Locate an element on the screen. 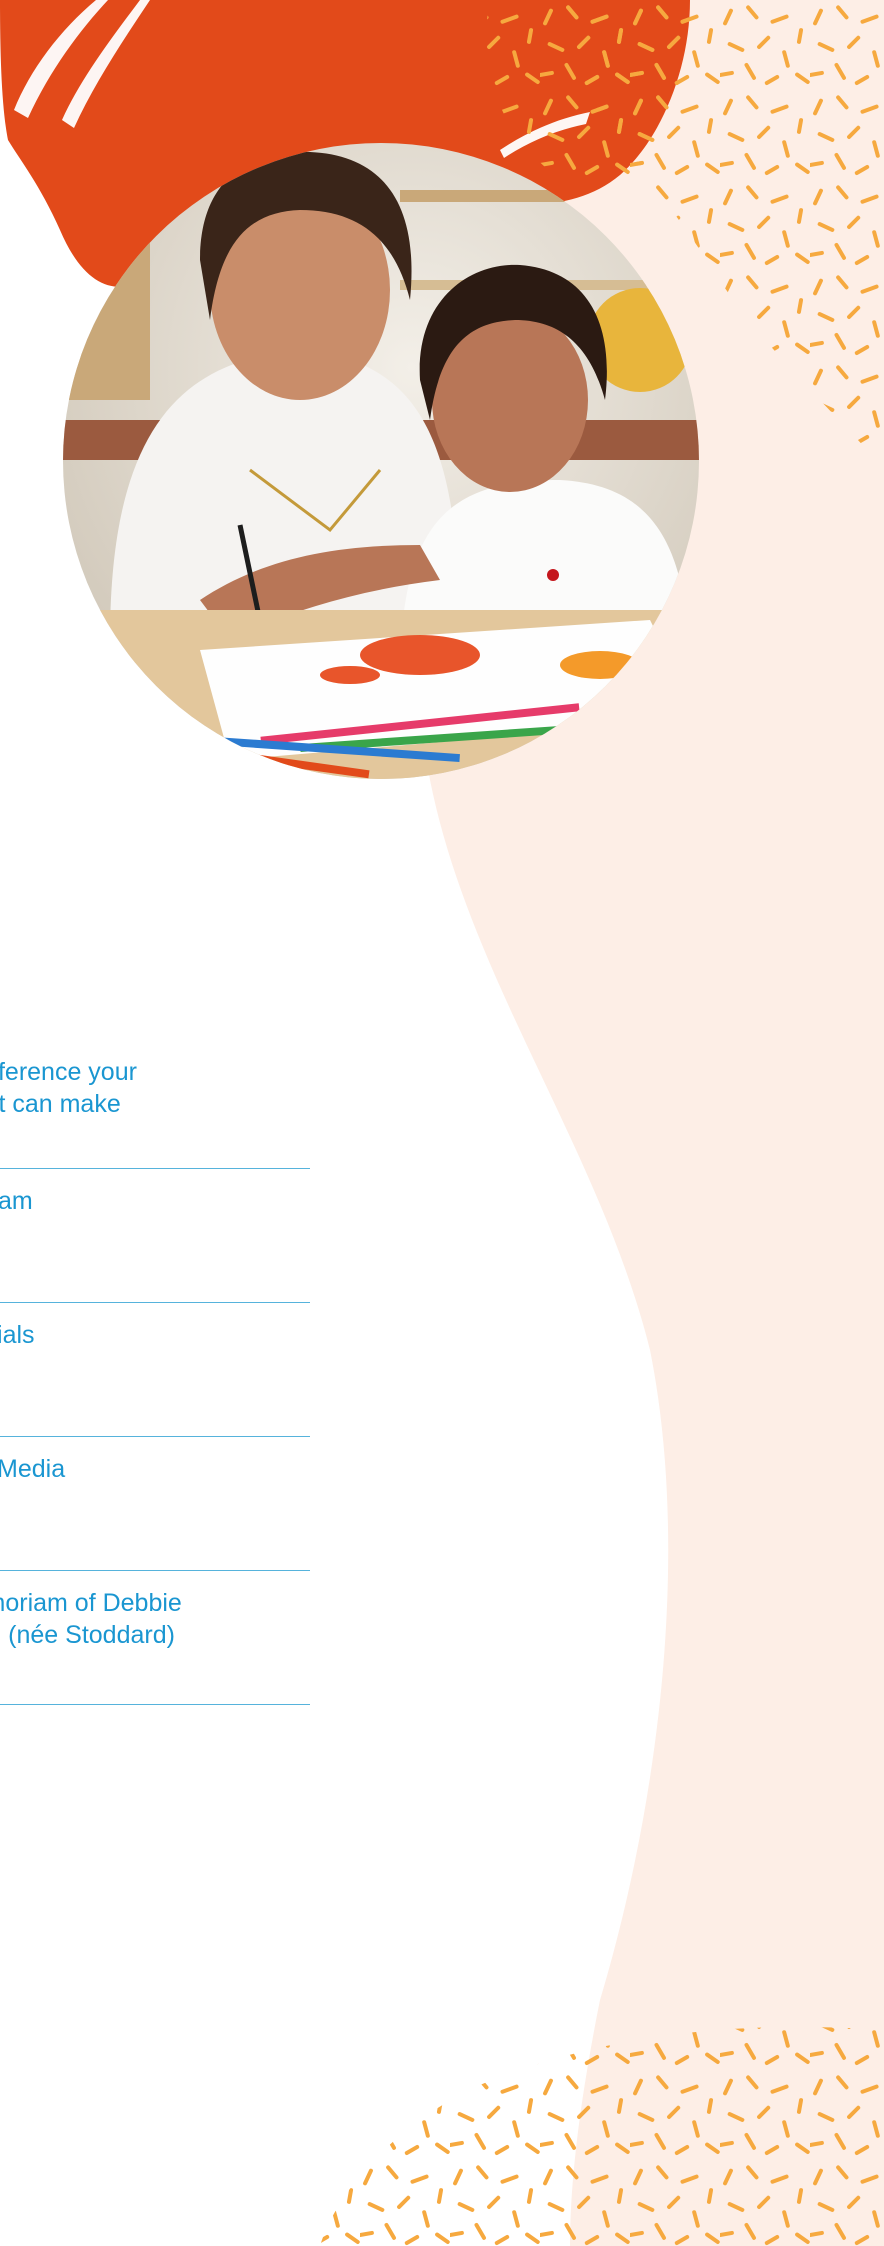  toc-label: The difference your support can make is located at coordinates (151, 1088).